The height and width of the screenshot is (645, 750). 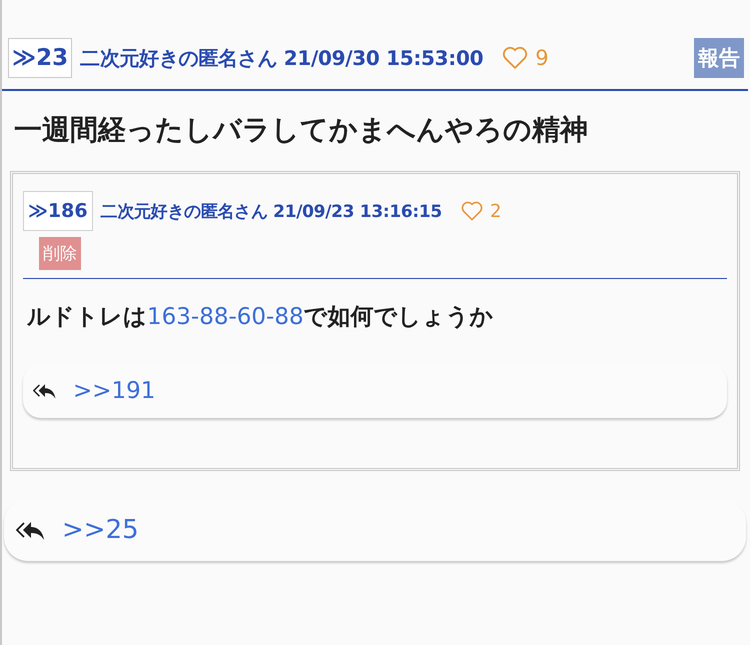 What do you see at coordinates (301, 130) in the screenshot?
I see `post-text: 一週間経ったしバラしてかまへんやろの精神` at bounding box center [301, 130].